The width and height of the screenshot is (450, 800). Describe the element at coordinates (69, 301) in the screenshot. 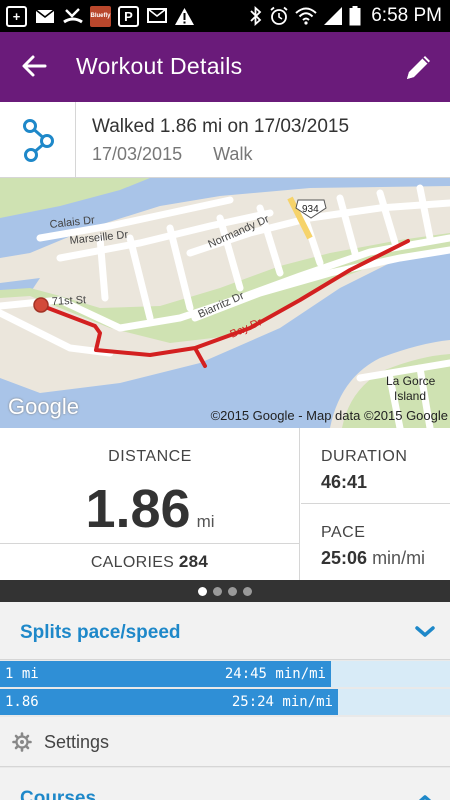

I see `street-label: 71st St` at that location.